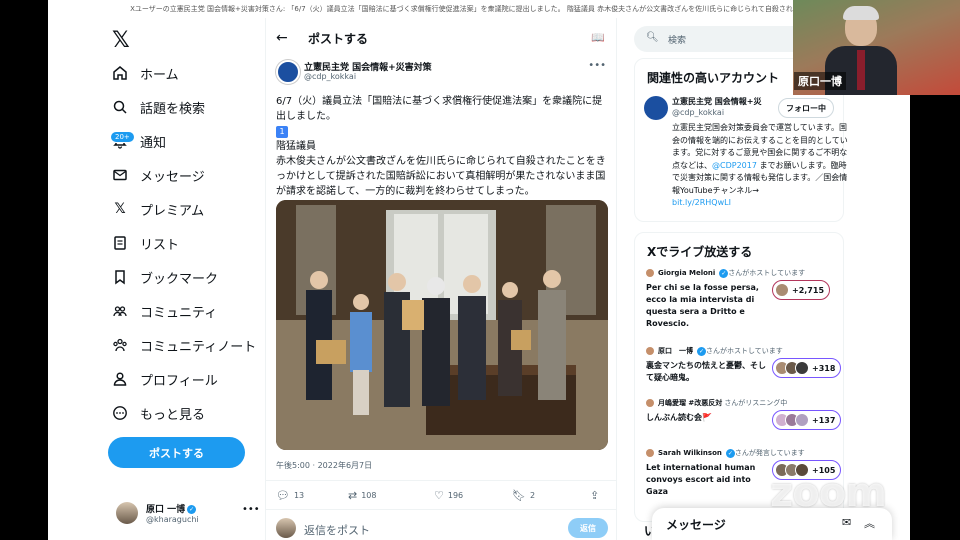 Image resolution: width=960 pixels, height=540 pixels. I want to click on more-icon, so click(120, 413).